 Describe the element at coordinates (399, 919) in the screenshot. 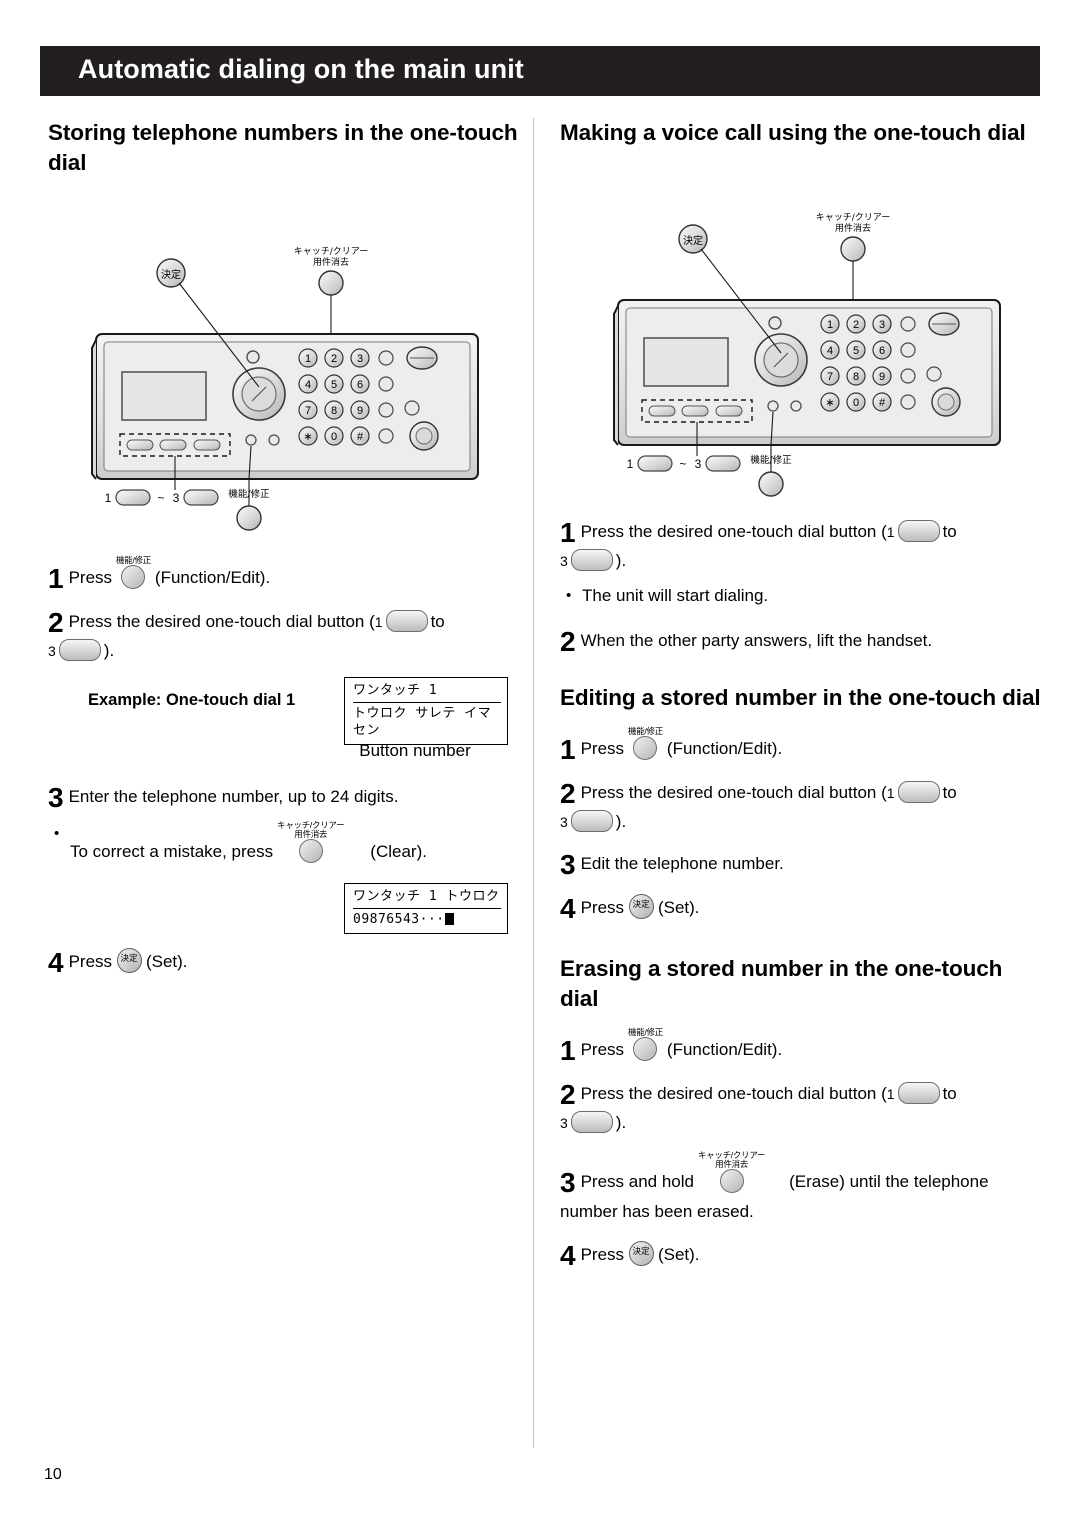

I see `lcd-number: 09876543···` at that location.